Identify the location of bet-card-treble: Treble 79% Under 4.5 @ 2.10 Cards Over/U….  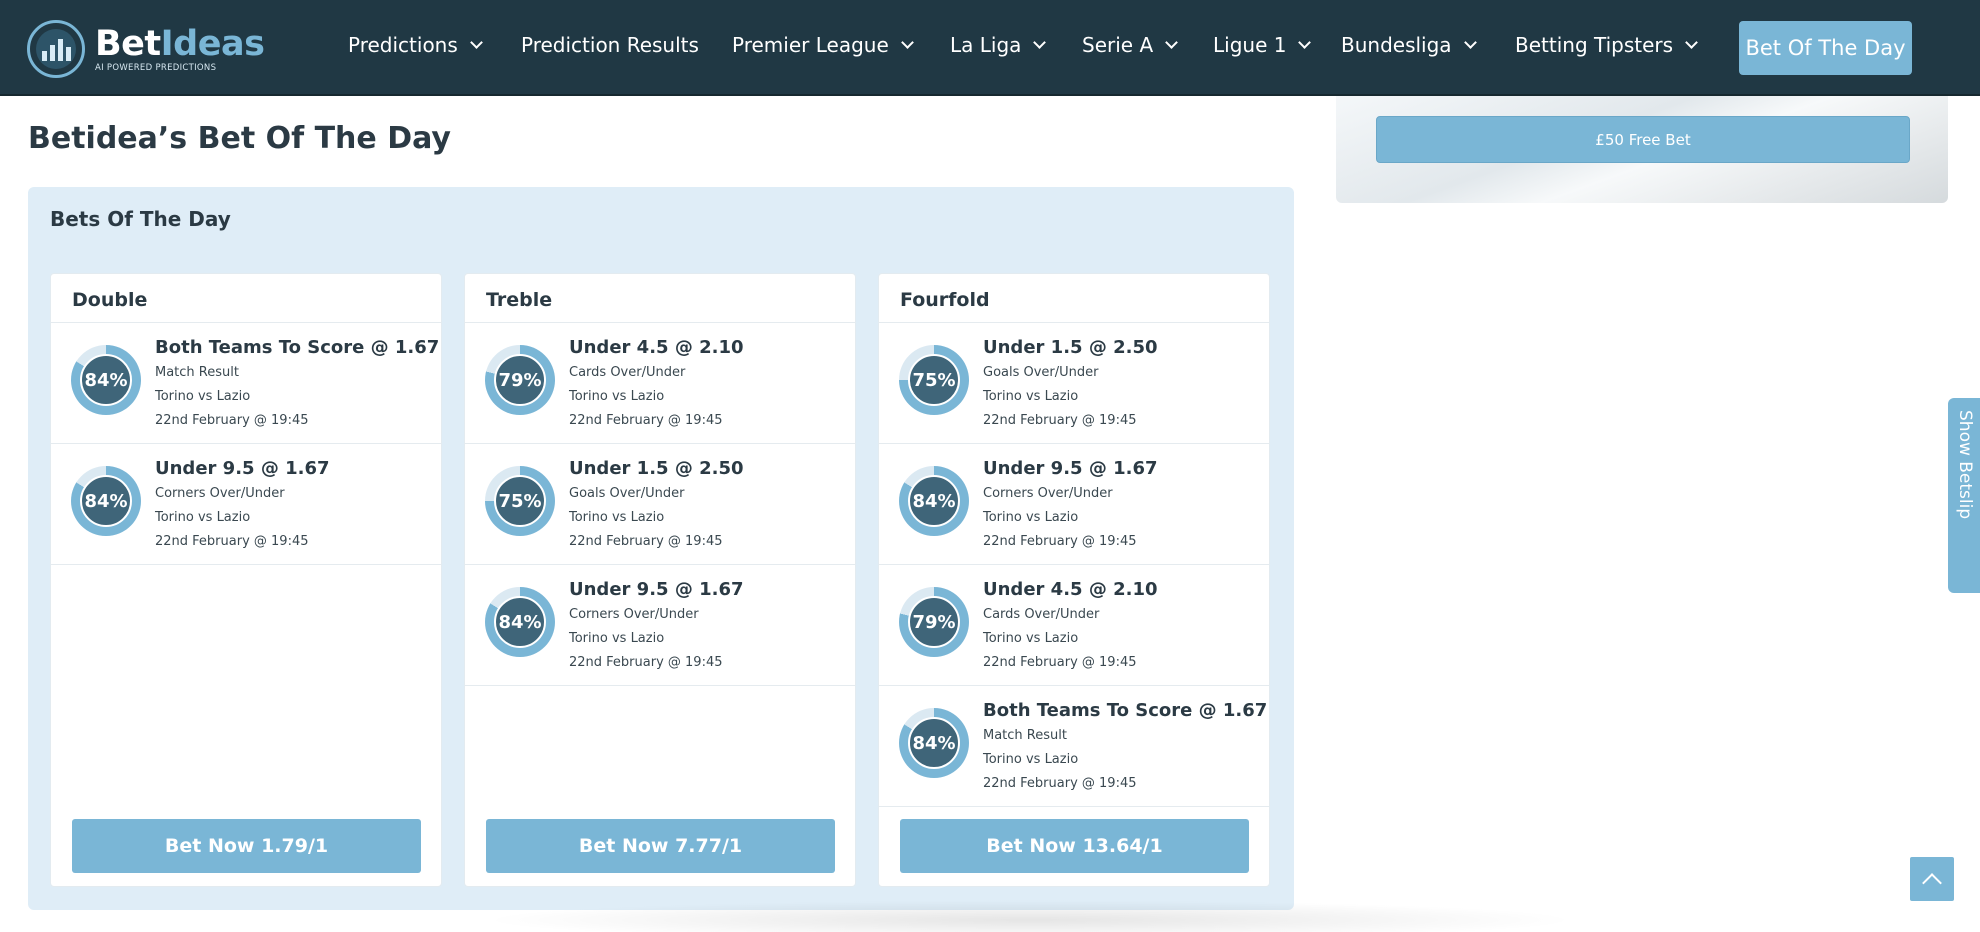
(660, 580).